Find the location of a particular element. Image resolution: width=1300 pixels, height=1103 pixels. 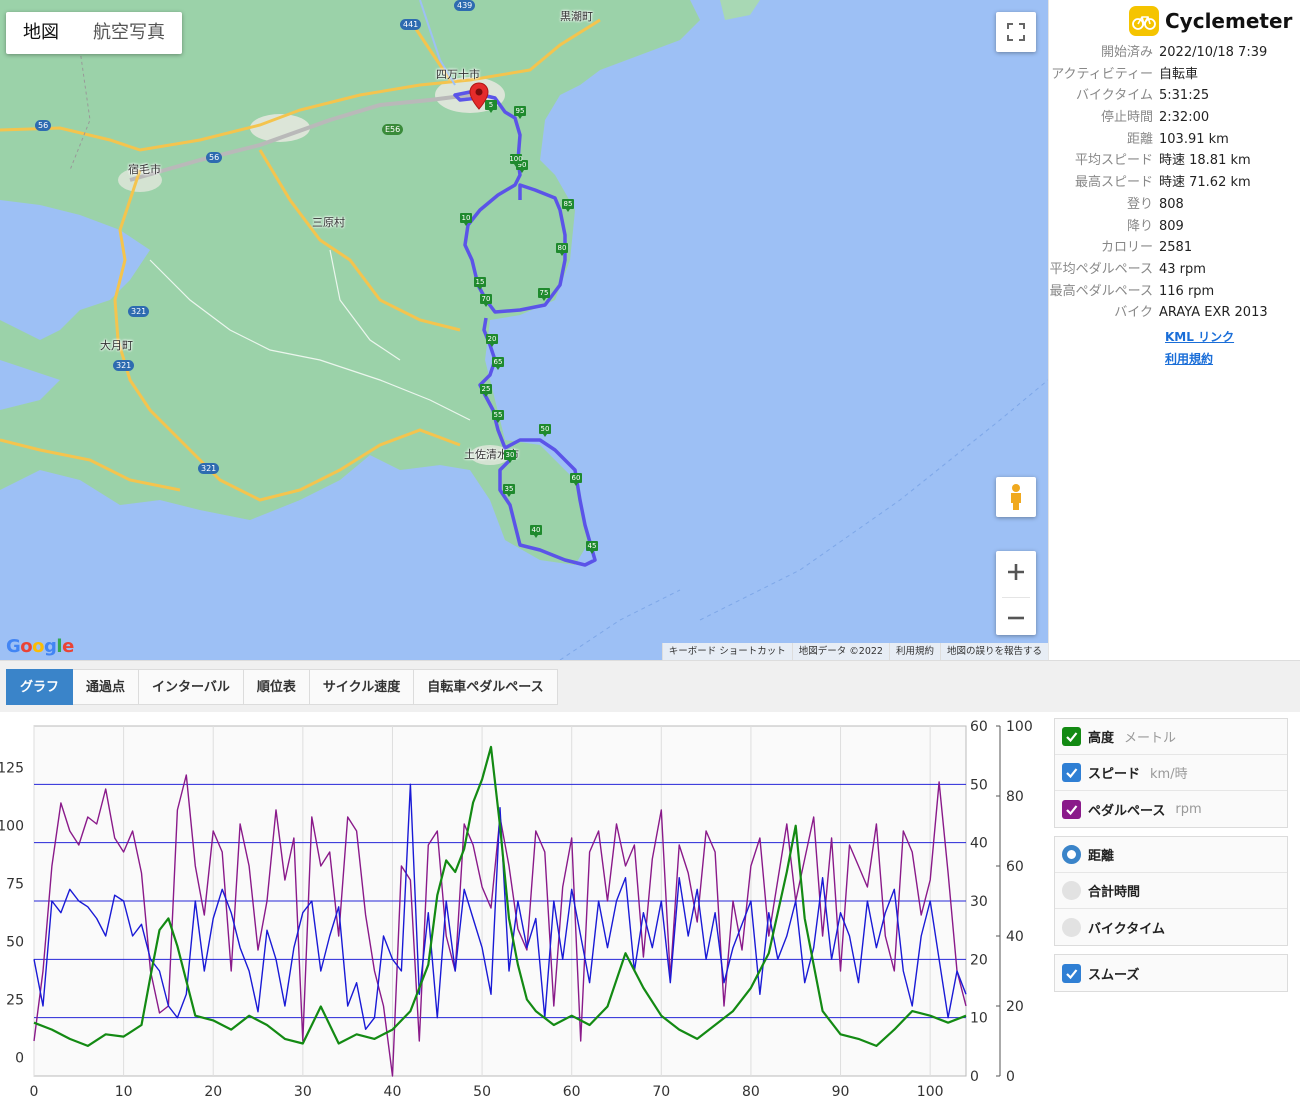

stat-label: カロリー is located at coordinates (1126, 248).